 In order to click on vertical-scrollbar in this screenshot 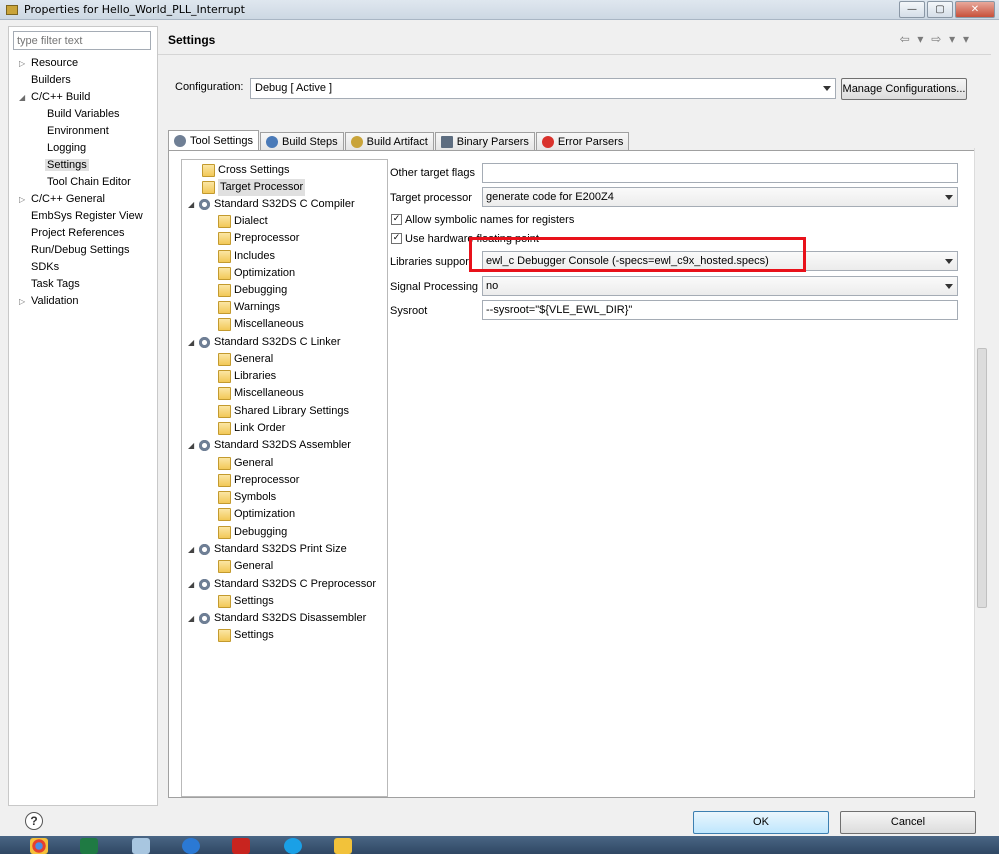, I will do `click(981, 469)`.